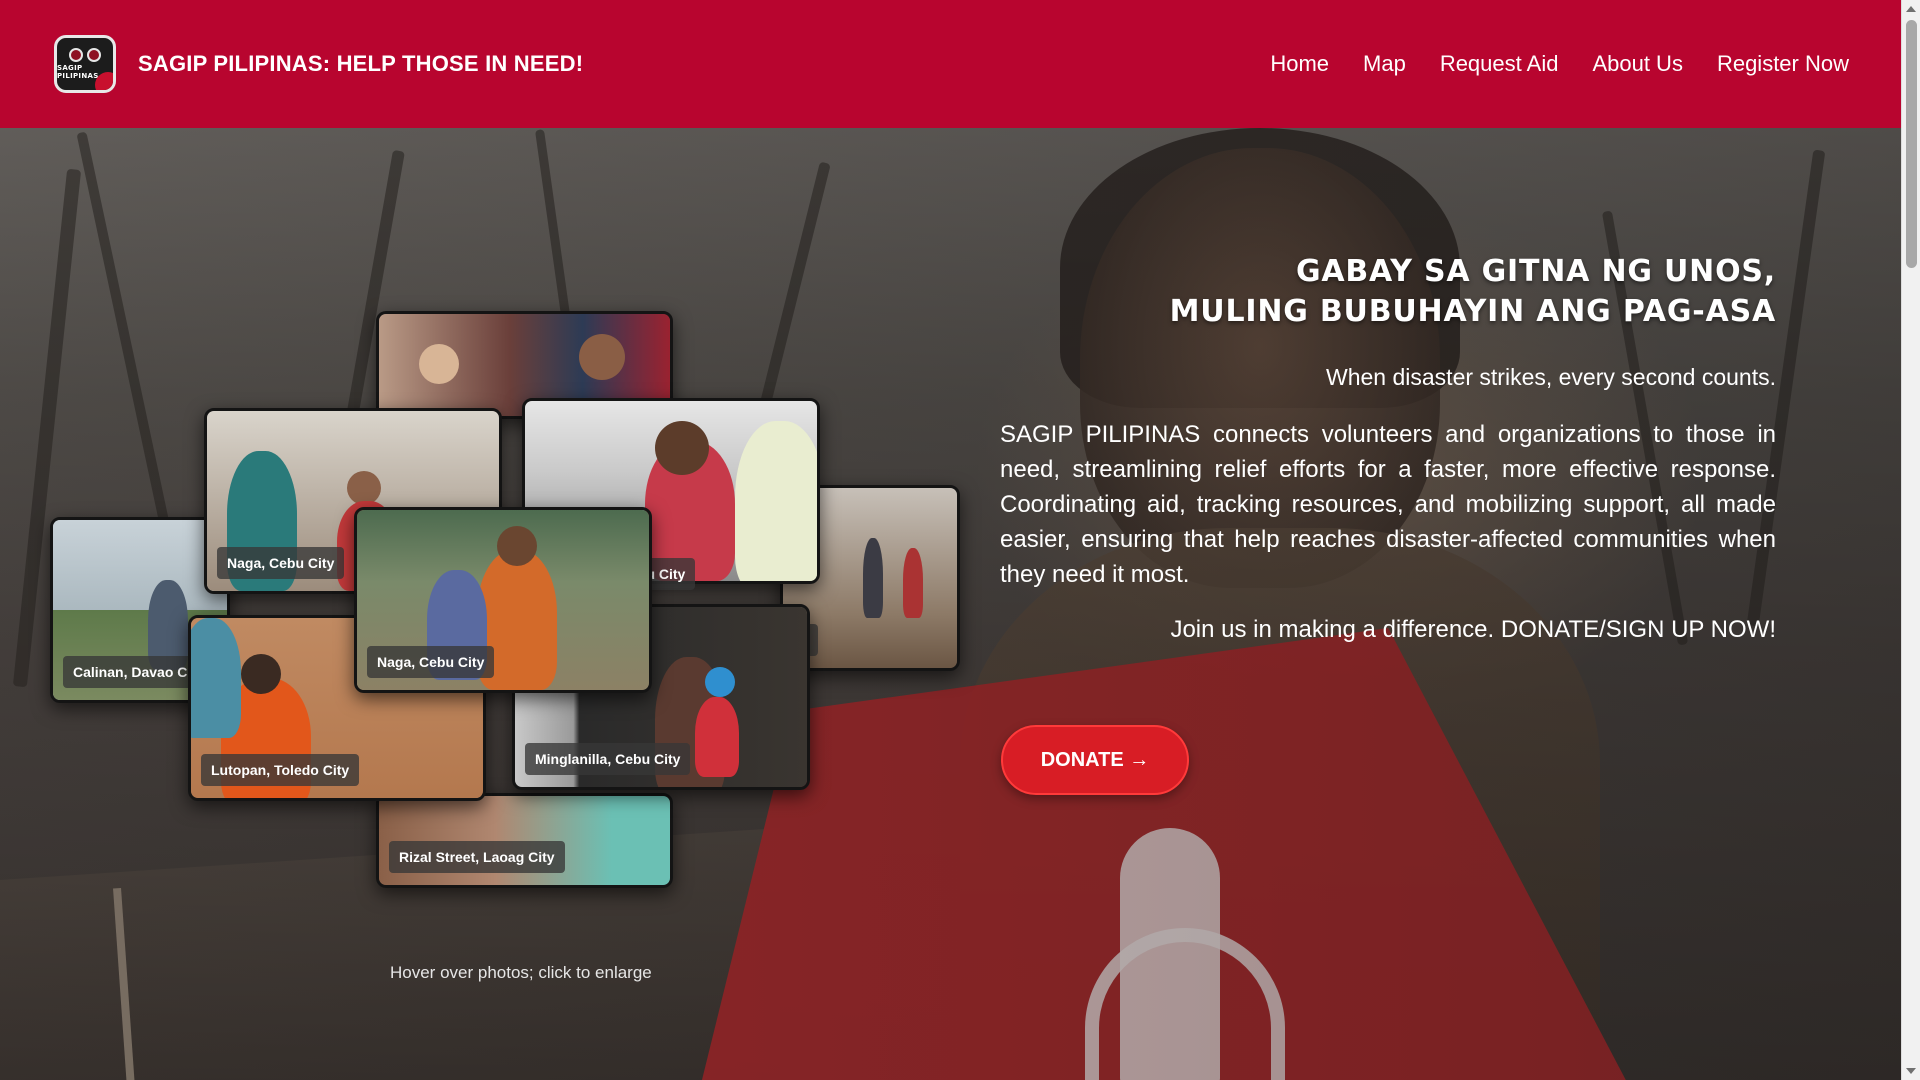  I want to click on logo-mark, so click(85, 55).